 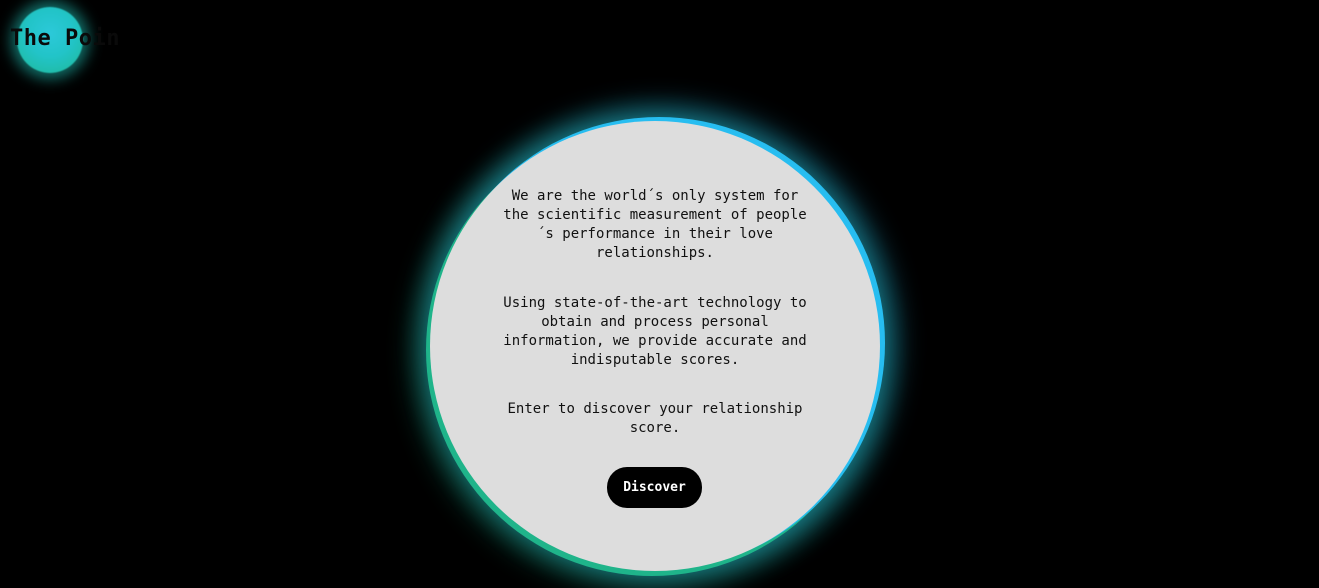 I want to click on discover-button: Discover, so click(x=654, y=487).